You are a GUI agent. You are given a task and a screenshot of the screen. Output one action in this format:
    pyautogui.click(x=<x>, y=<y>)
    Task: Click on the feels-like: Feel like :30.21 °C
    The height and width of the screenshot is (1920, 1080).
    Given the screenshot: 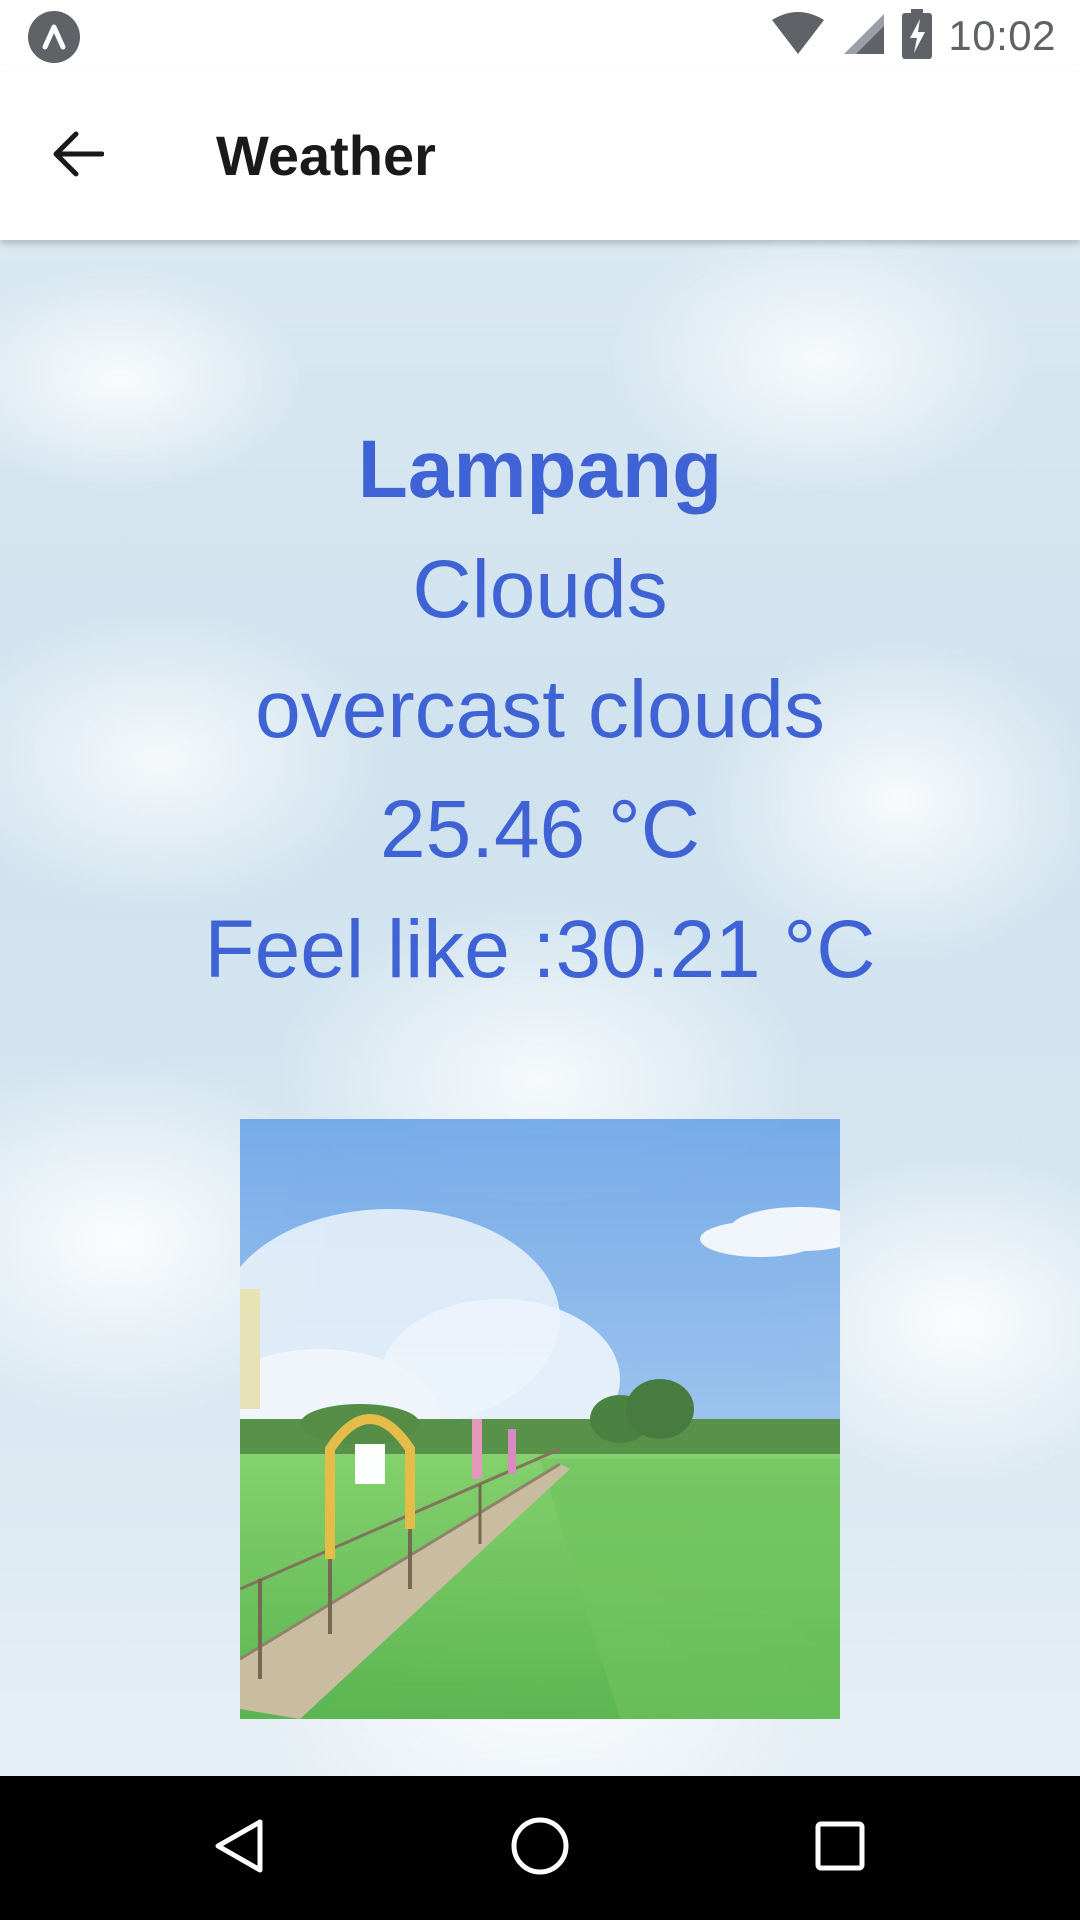 What is the action you would take?
    pyautogui.click(x=540, y=949)
    